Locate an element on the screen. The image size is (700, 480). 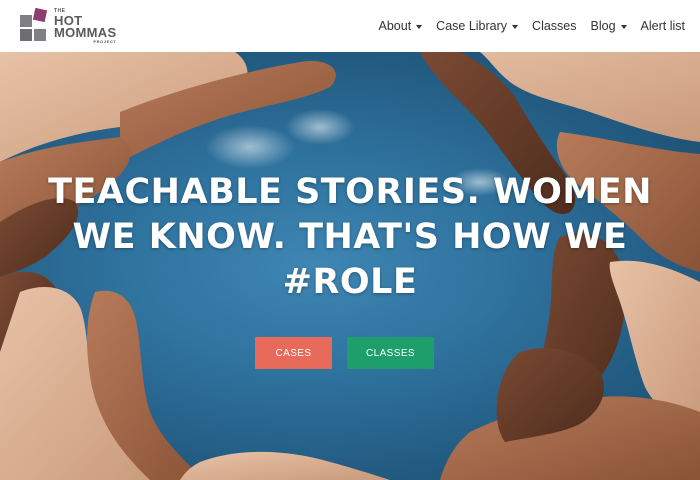
logo-mommas: MOMMAS is located at coordinates (85, 32).